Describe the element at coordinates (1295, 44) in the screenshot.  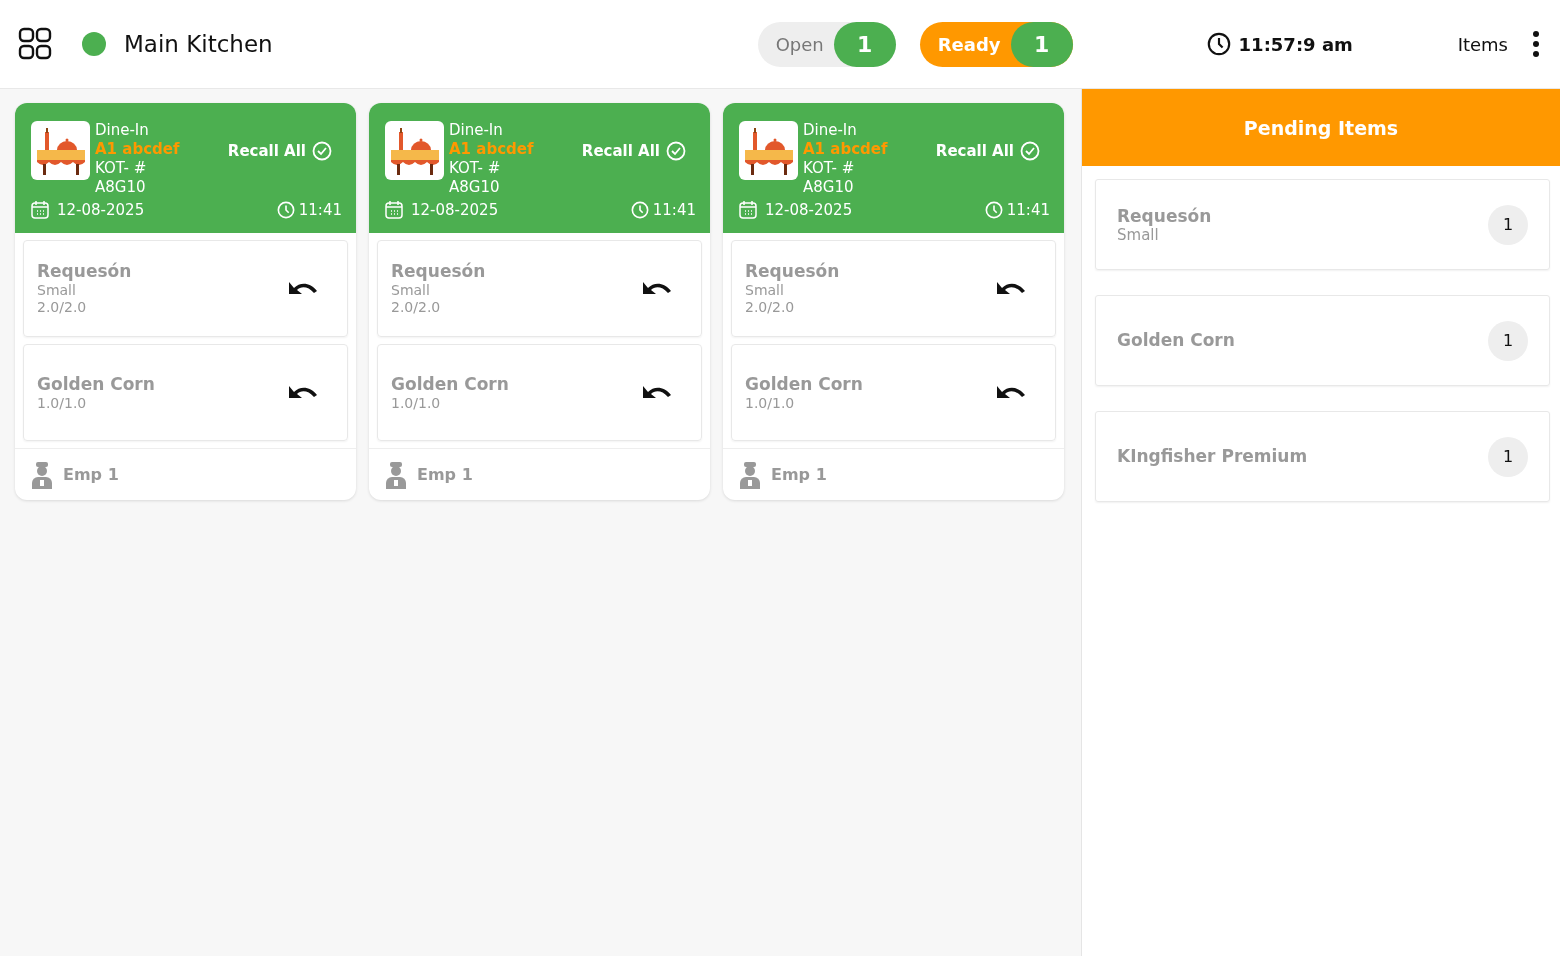
I see `clock-time: 11:57:9 am` at that location.